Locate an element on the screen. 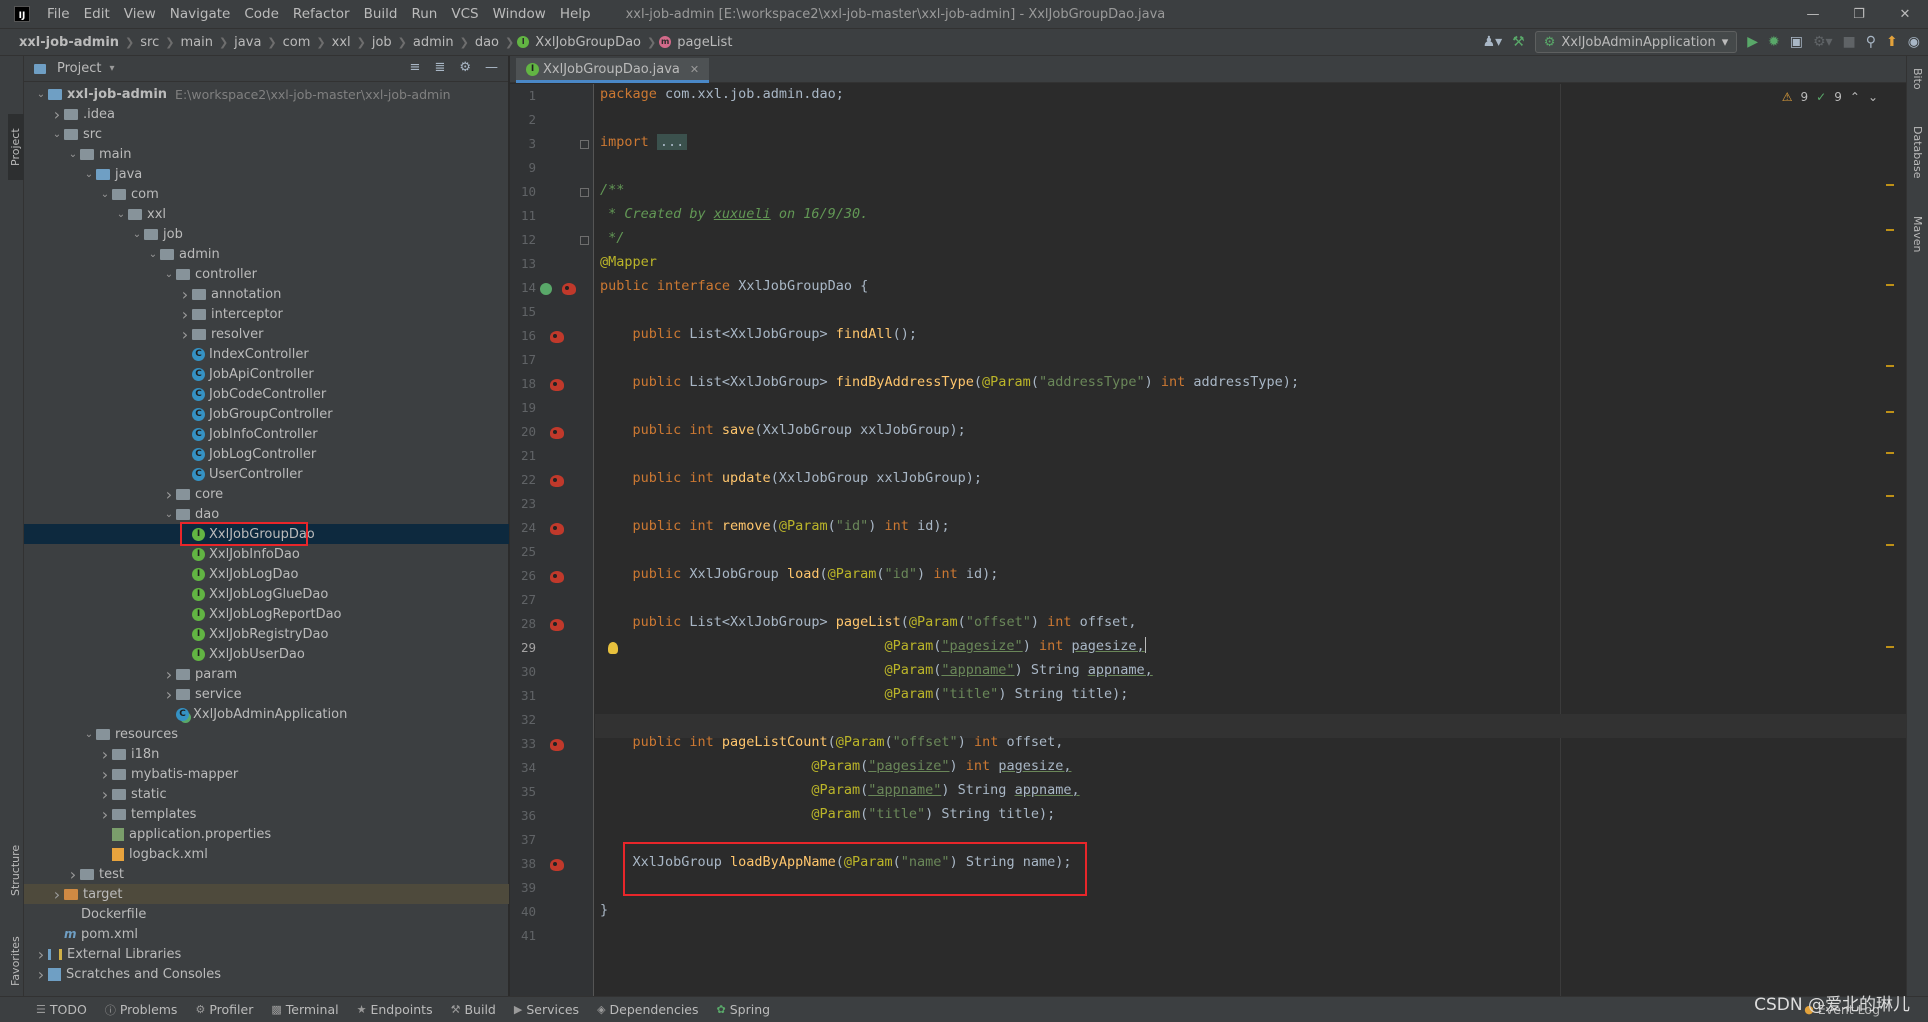  tree-item: › test is located at coordinates (266, 874).